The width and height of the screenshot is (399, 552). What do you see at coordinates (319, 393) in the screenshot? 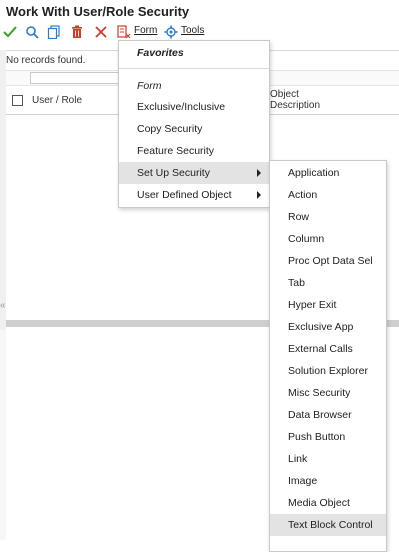
I see `submenu-item-label: Misc Security` at bounding box center [319, 393].